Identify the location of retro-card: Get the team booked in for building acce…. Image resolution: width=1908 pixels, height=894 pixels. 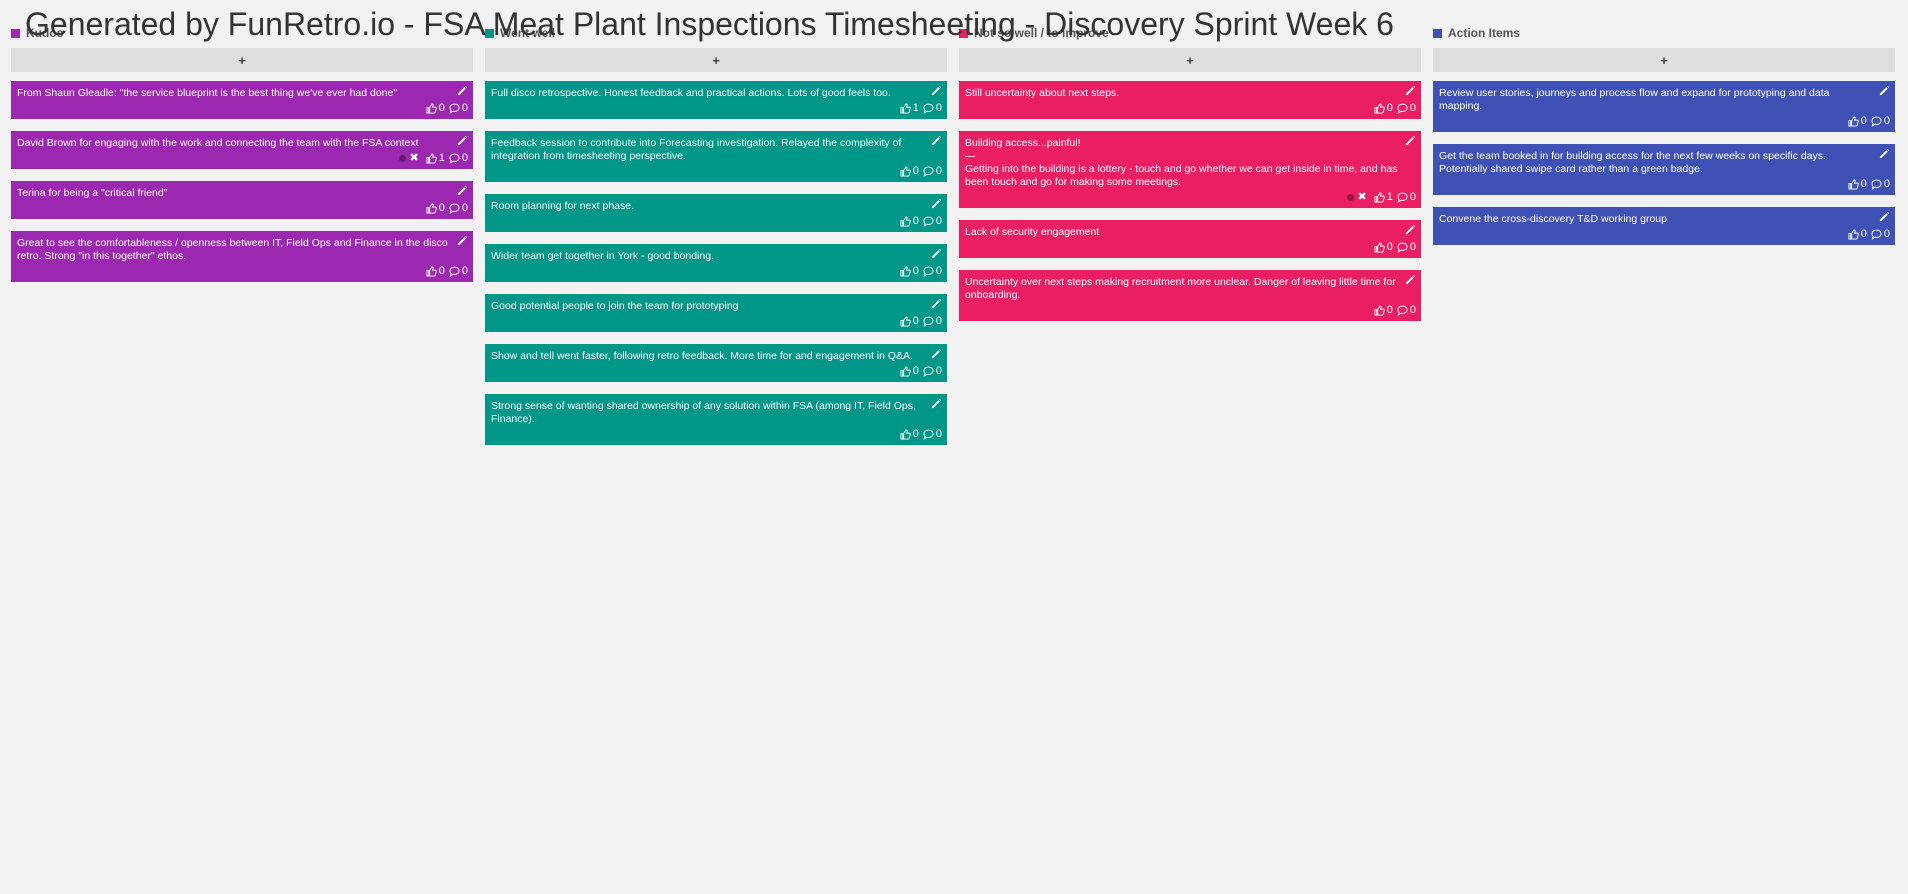
(1664, 169).